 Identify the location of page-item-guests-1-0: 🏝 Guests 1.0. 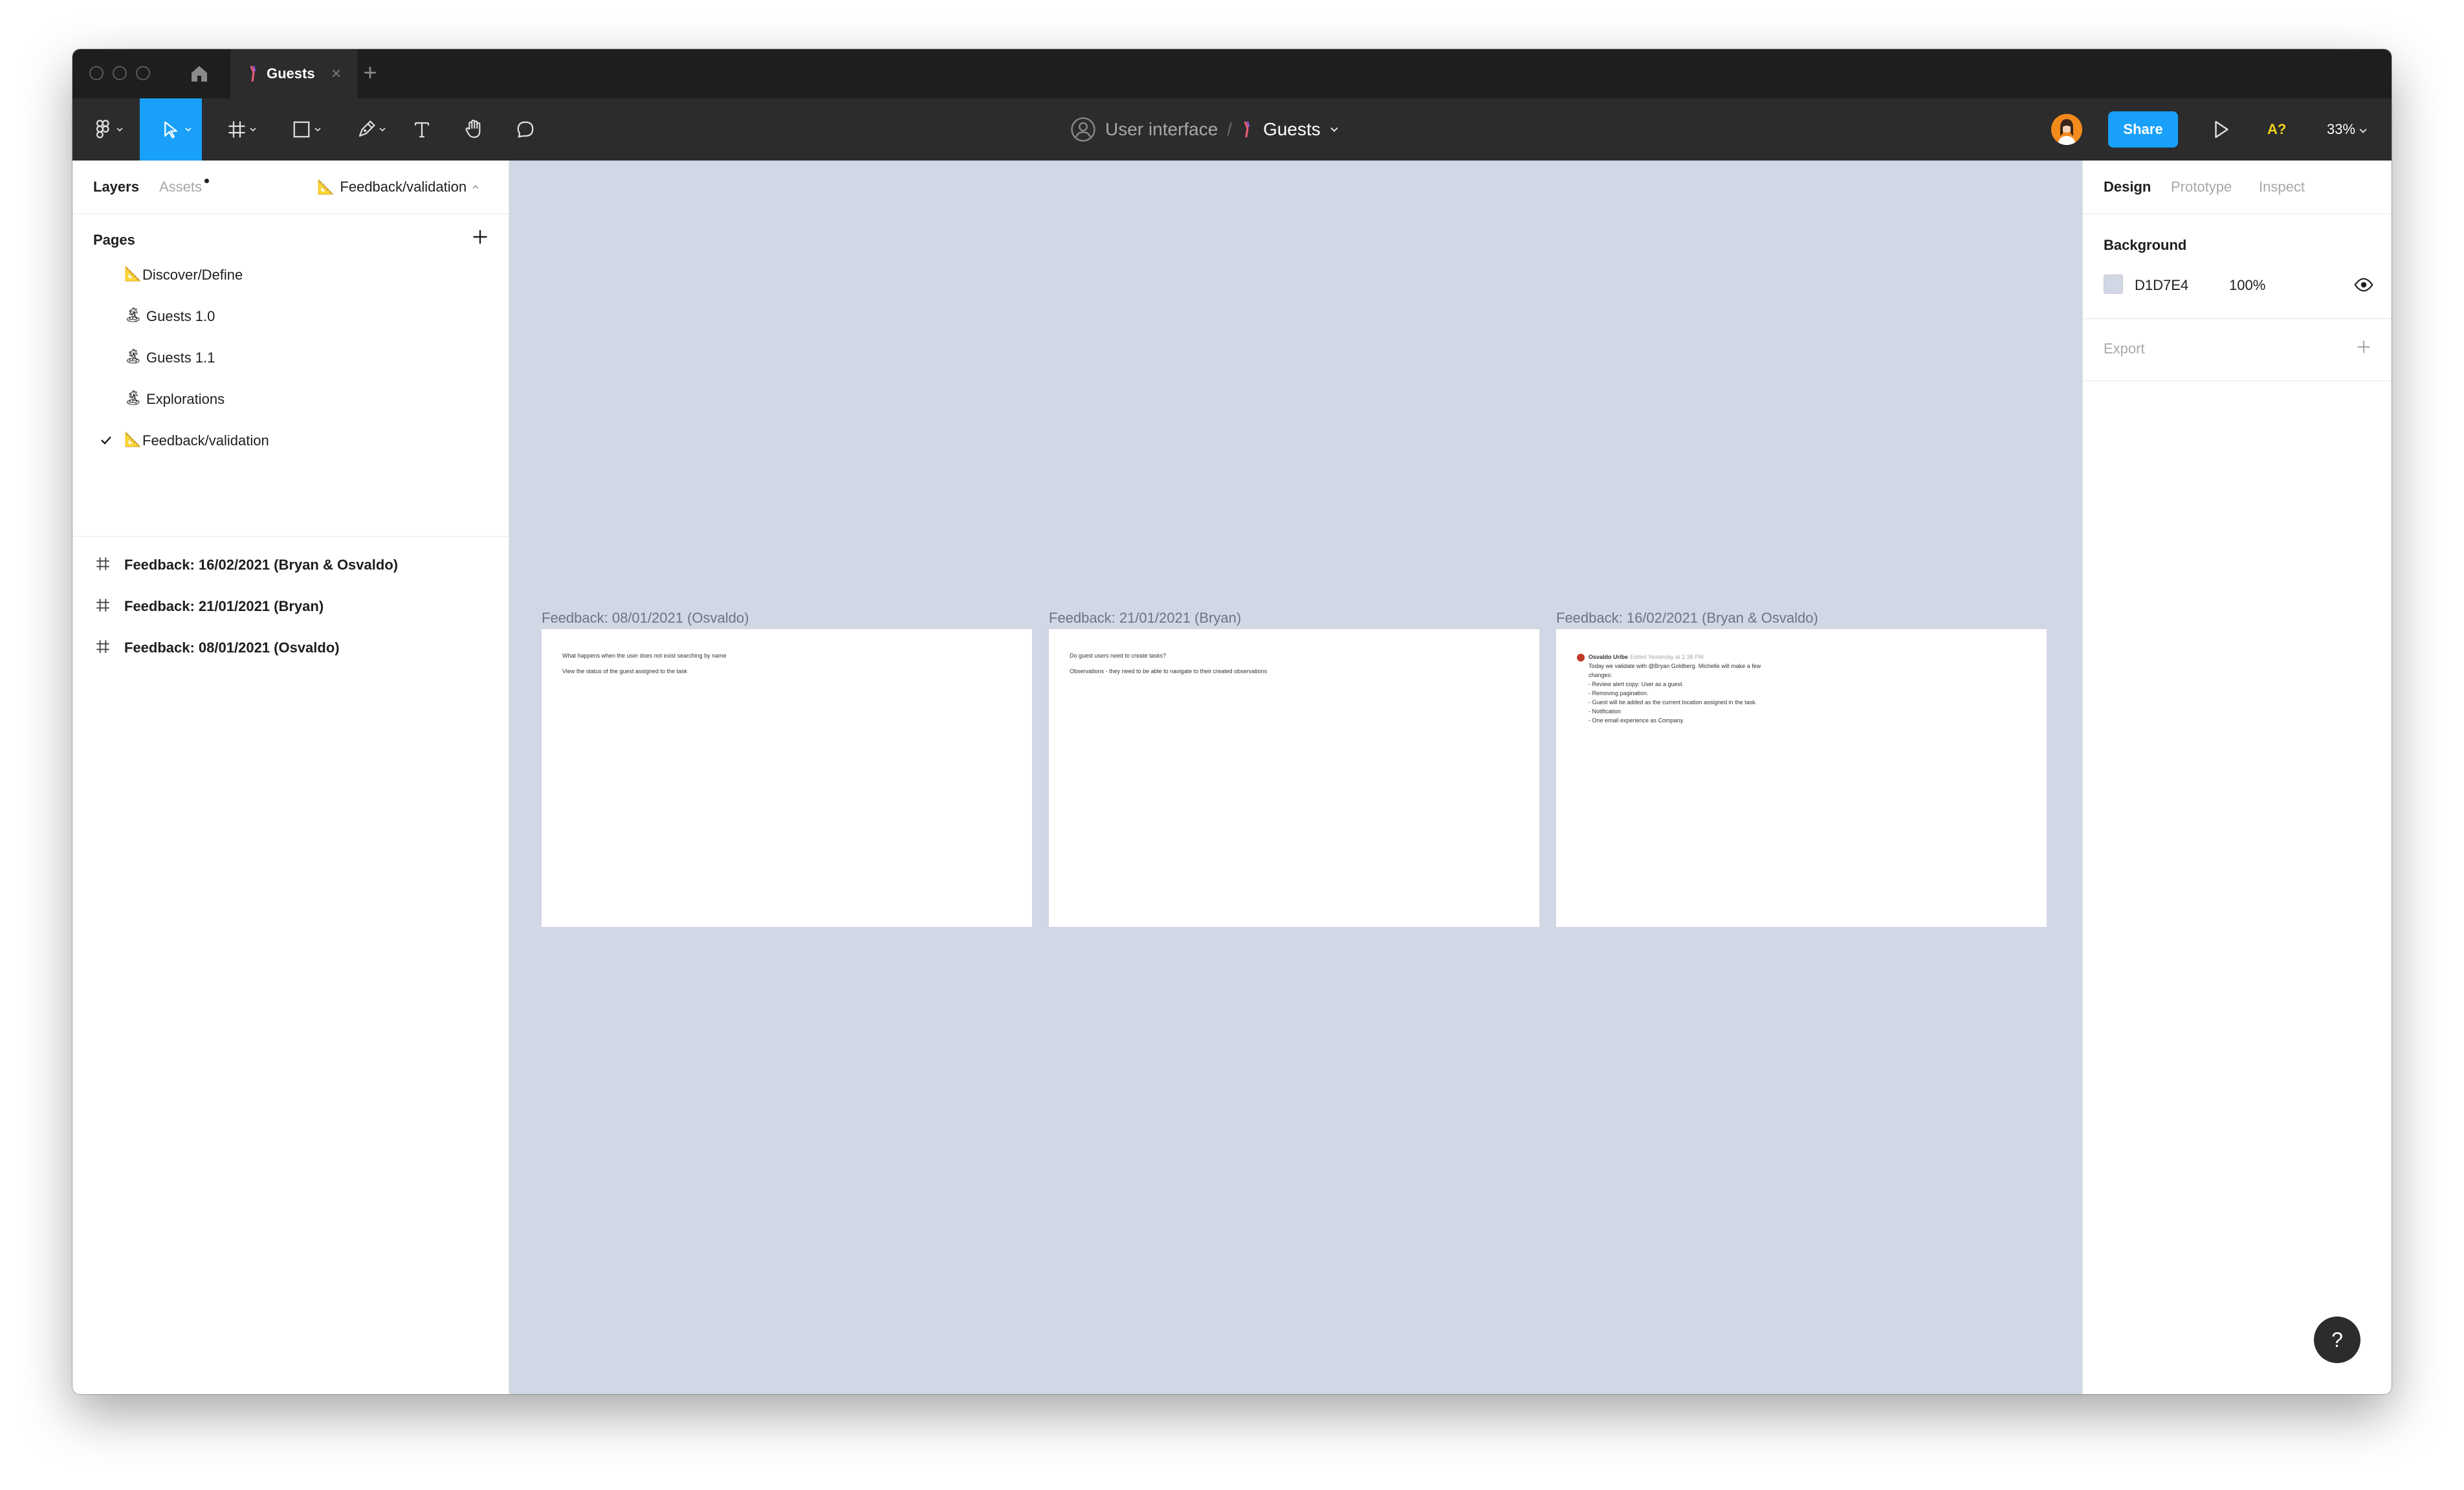
(290, 316).